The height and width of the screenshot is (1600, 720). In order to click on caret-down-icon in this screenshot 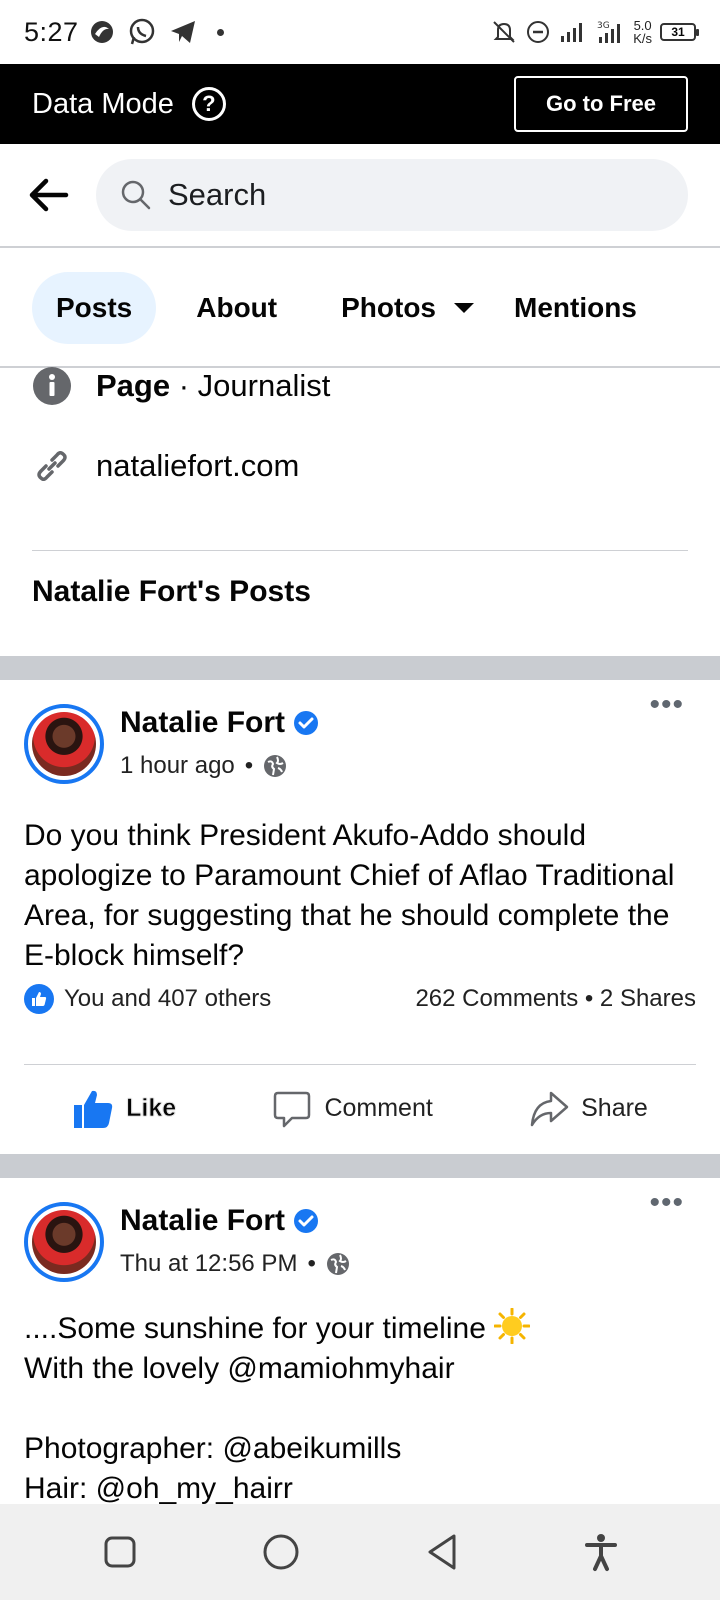, I will do `click(464, 308)`.